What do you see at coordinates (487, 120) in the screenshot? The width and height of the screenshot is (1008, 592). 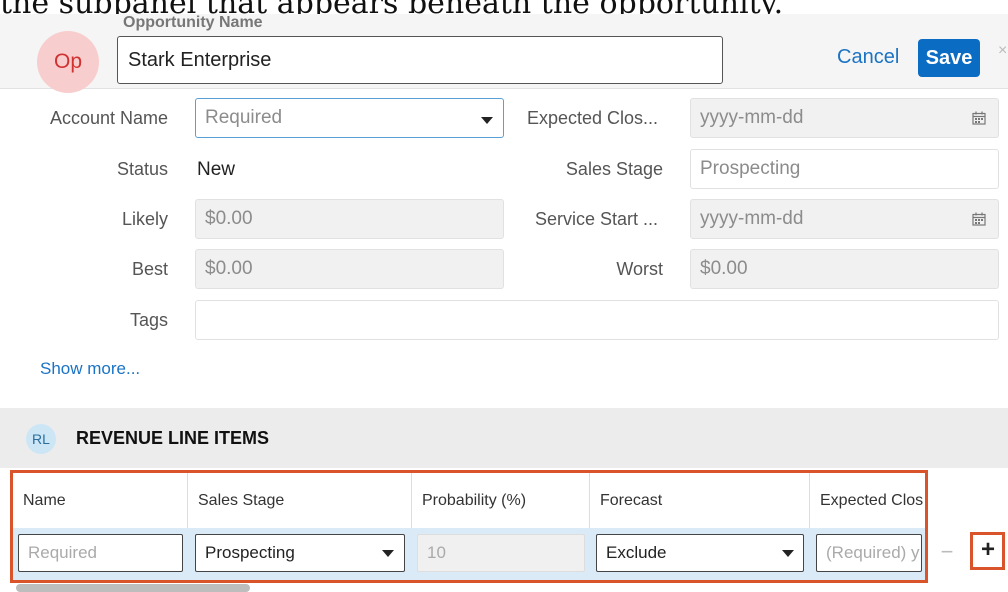 I see `chevron-down-icon` at bounding box center [487, 120].